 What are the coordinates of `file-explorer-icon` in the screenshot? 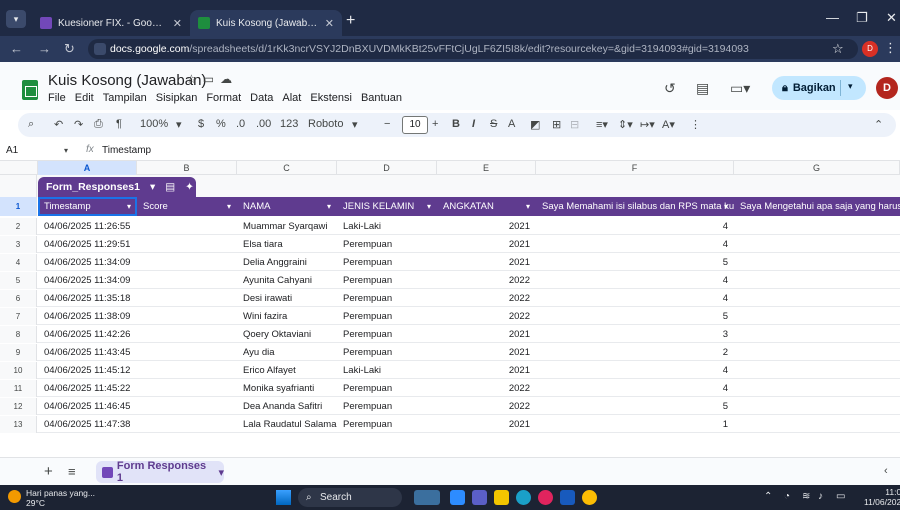 It's located at (501, 497).